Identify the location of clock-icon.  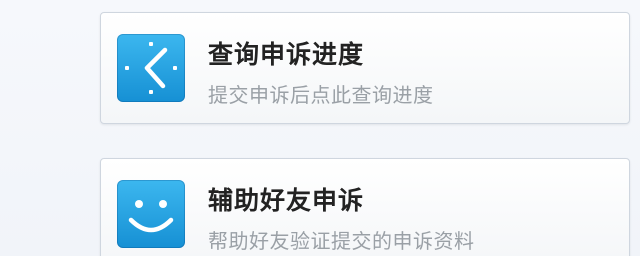
(151, 68).